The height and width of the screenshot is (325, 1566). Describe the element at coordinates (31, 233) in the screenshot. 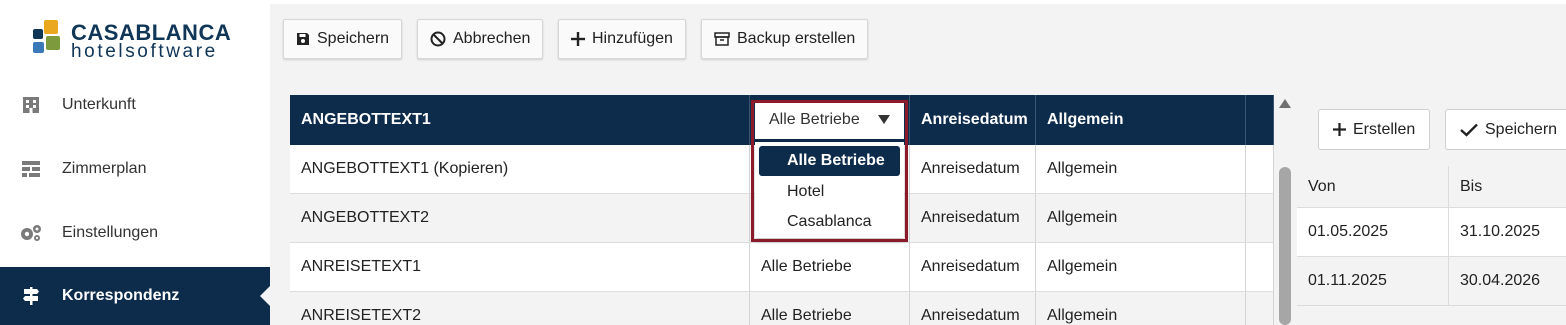

I see `gears-icon` at that location.